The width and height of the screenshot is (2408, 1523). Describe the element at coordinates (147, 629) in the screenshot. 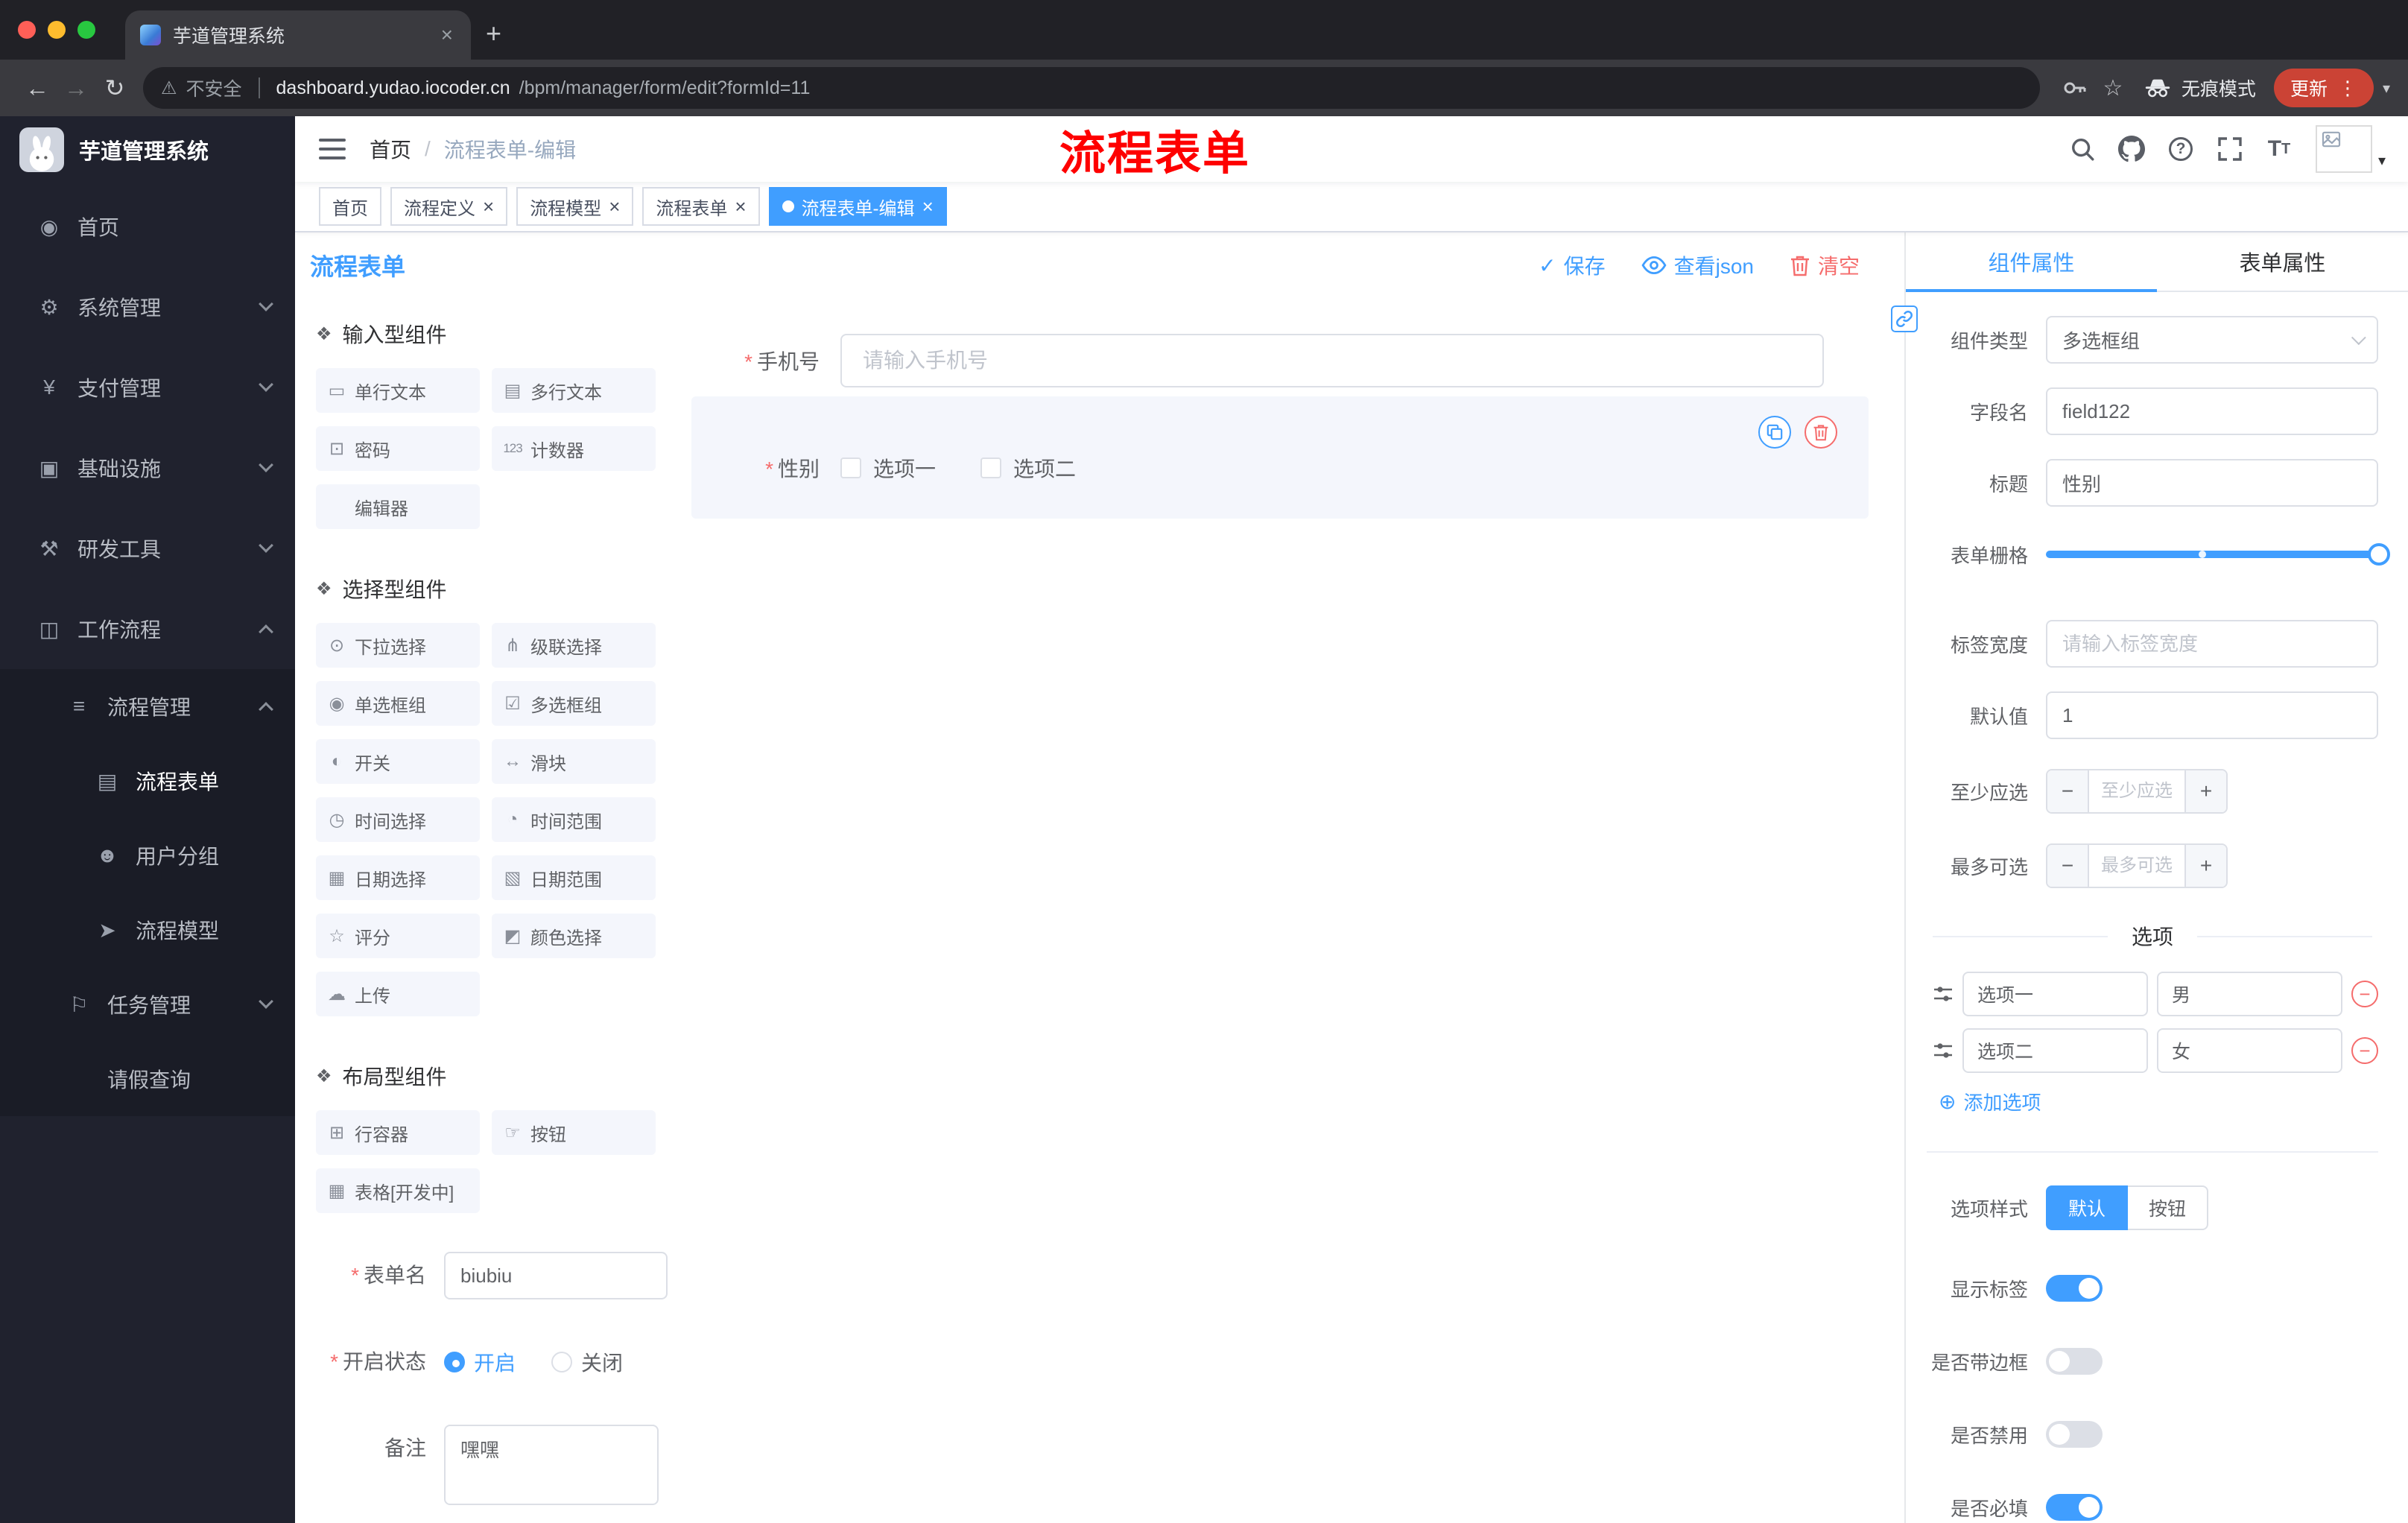

I see `sidebar-item-workflow: ◫ 工作流程` at that location.